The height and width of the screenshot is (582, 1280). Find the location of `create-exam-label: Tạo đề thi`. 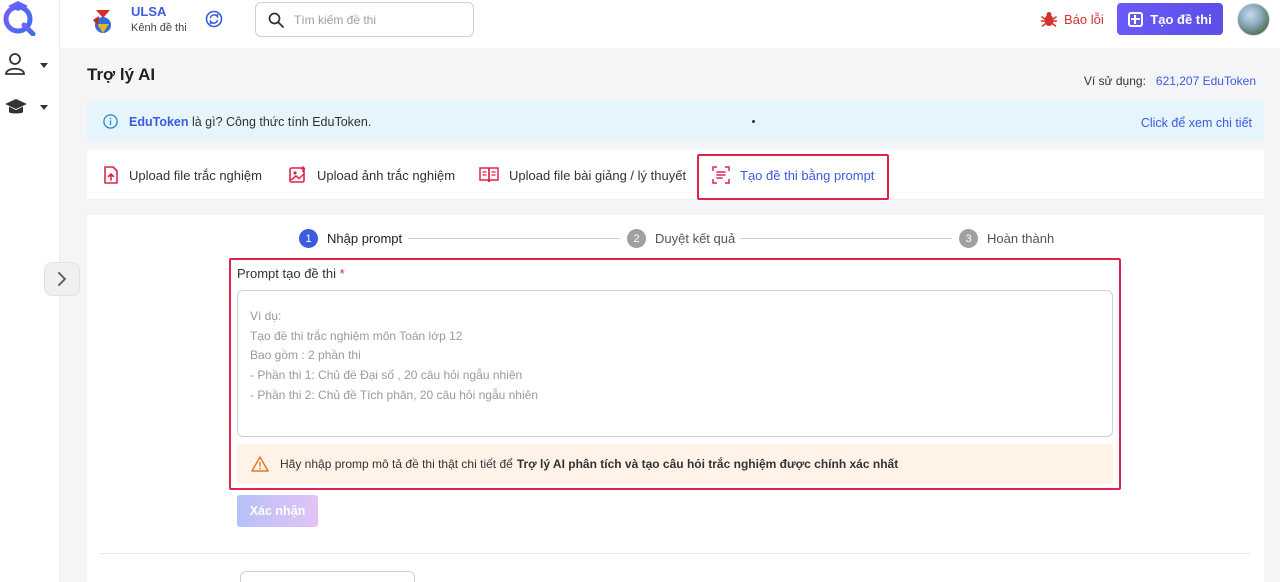

create-exam-label: Tạo đề thi is located at coordinates (1181, 19).